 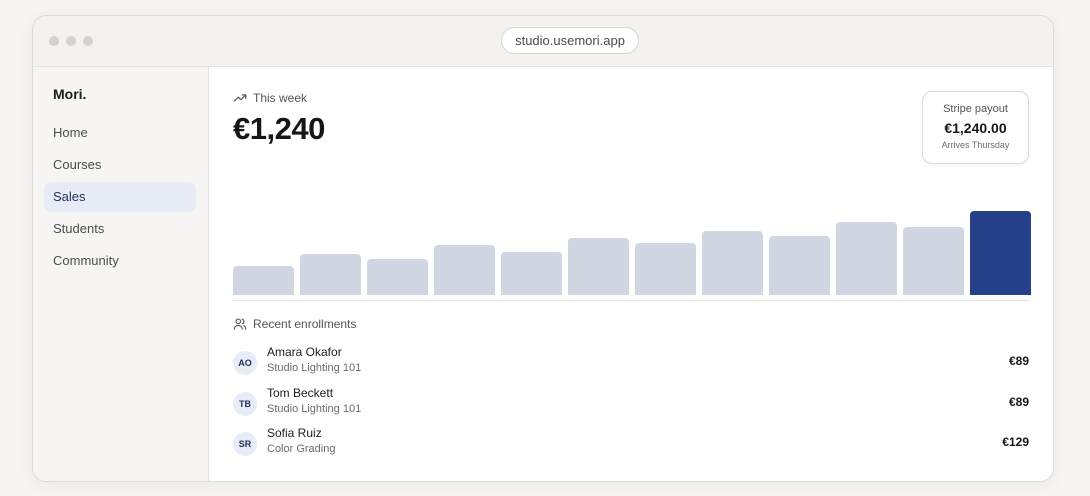 I want to click on period-label: This week, so click(x=270, y=98).